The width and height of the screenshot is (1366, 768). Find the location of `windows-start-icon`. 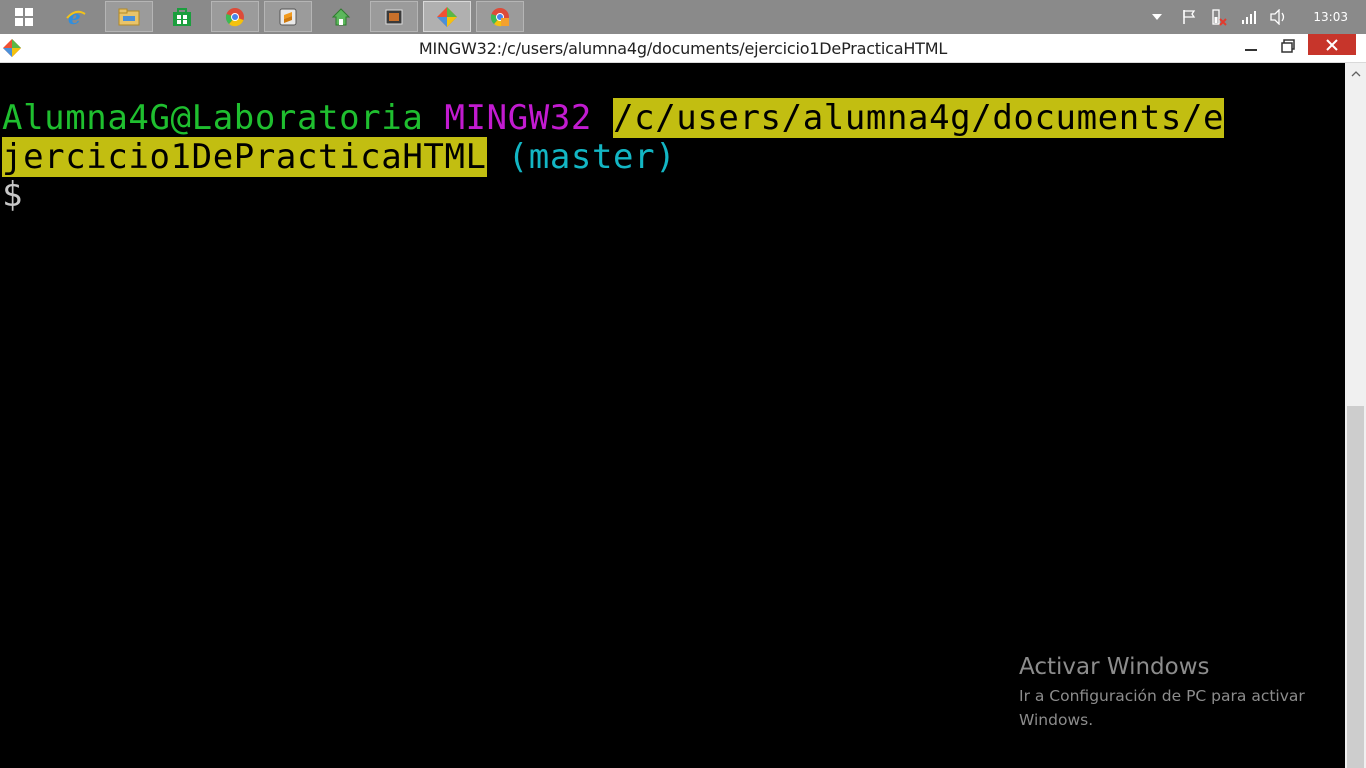

windows-start-icon is located at coordinates (24, 16).